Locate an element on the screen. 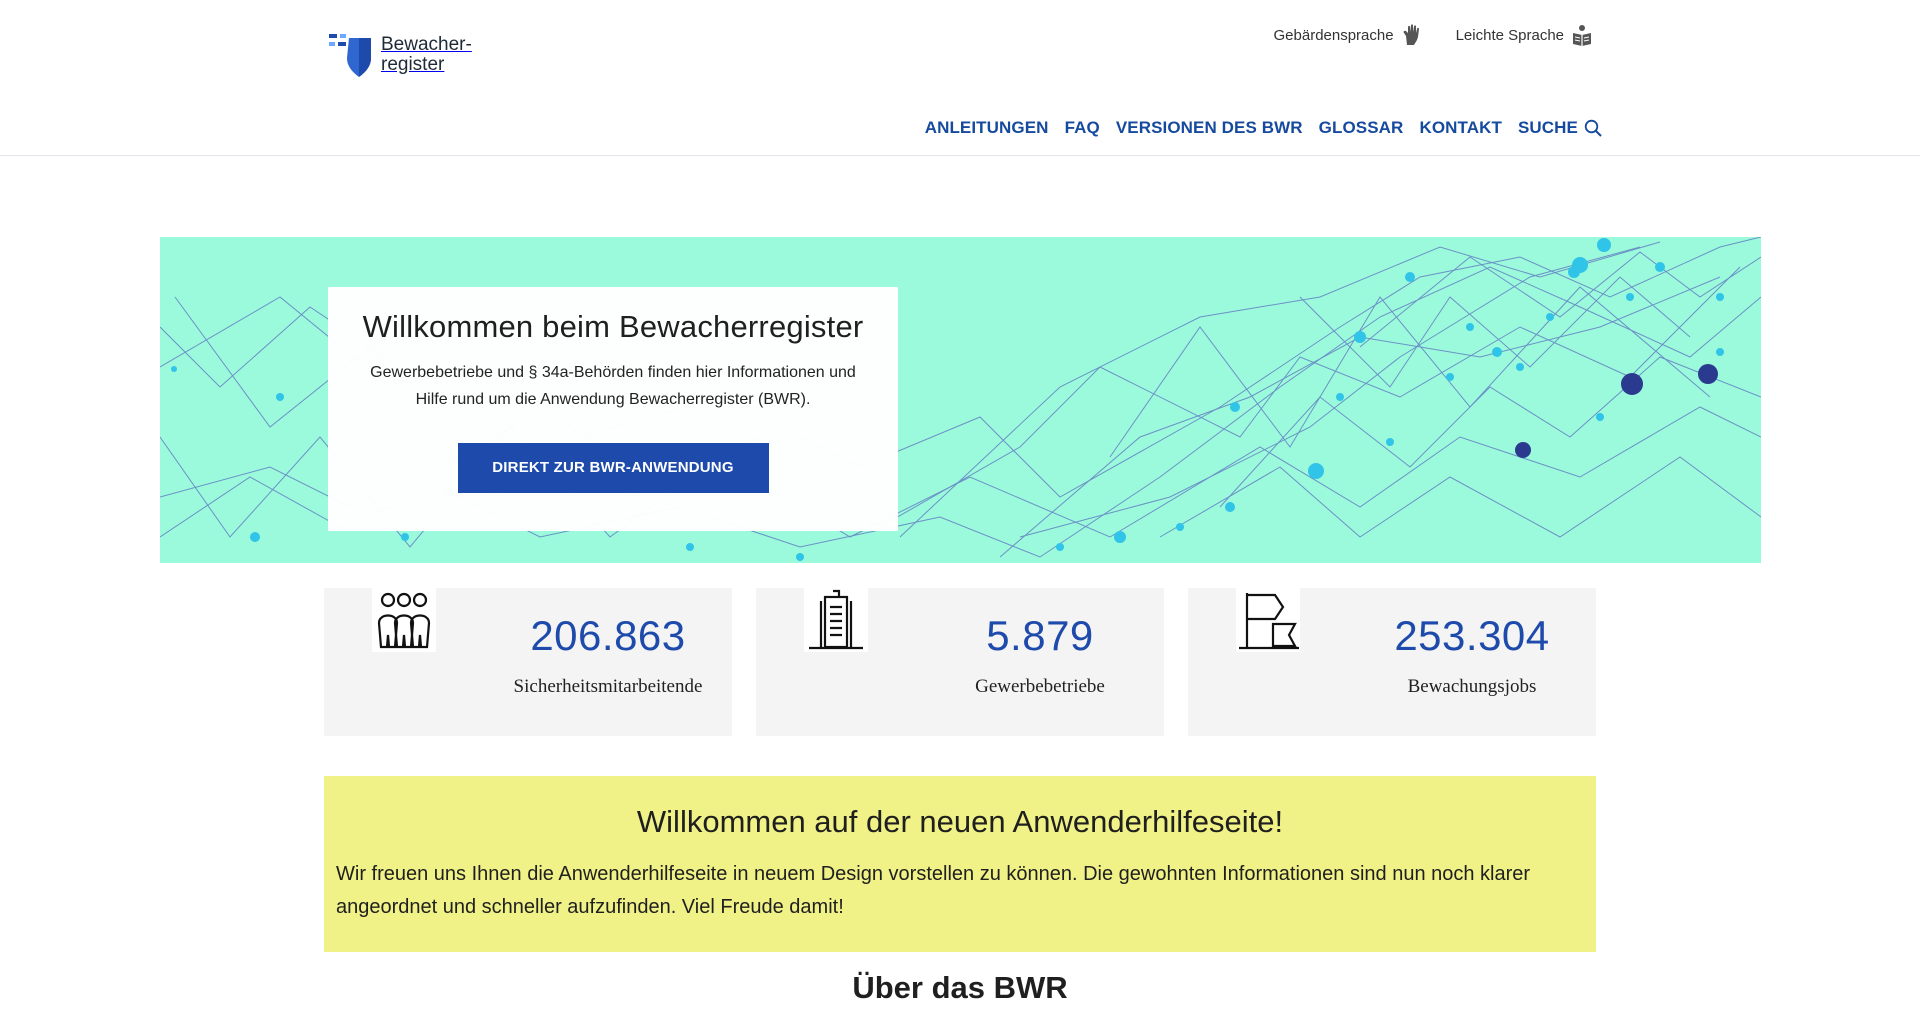 The width and height of the screenshot is (1920, 1027). logo-wordmark: Bewacher- register is located at coordinates (426, 55).